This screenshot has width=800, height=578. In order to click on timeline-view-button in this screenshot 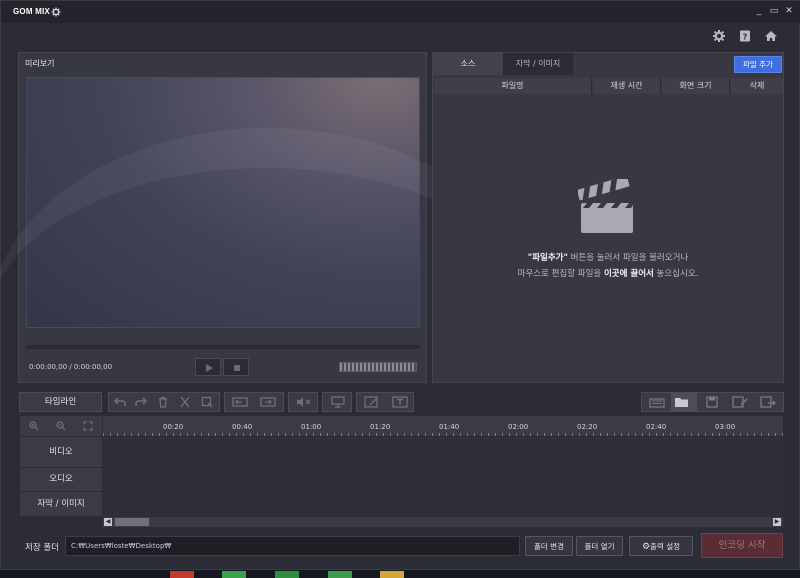, I will do `click(657, 402)`.